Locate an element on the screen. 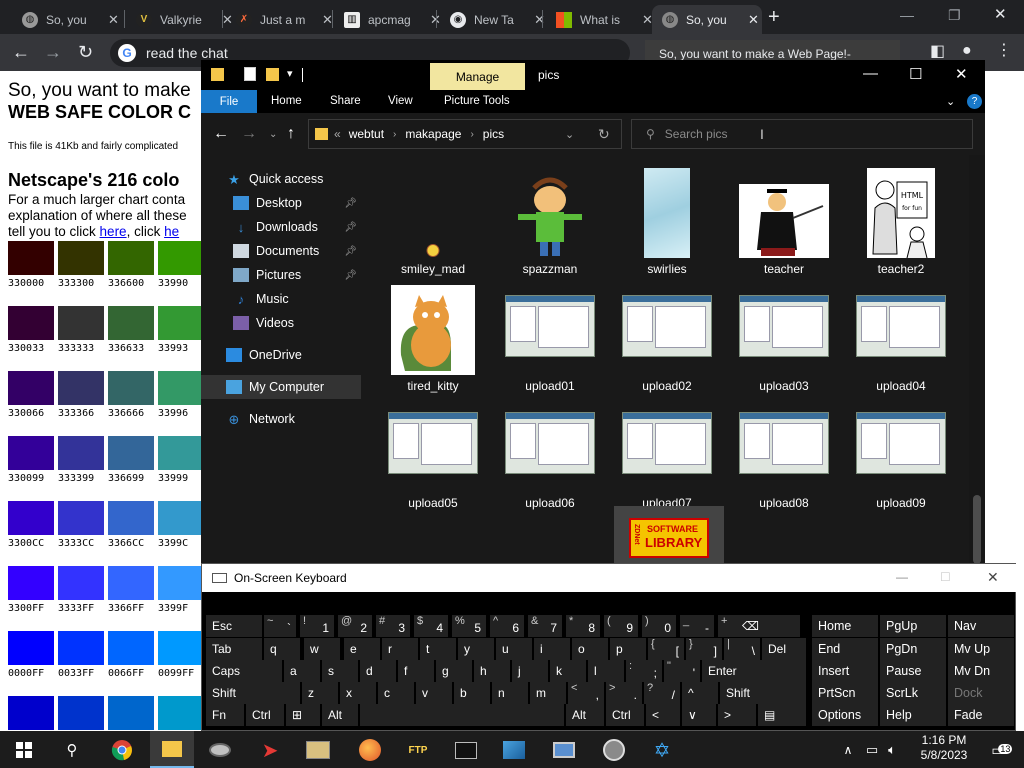 This screenshot has height=768, width=1024. osk-nav-key: PgDn is located at coordinates (913, 649).